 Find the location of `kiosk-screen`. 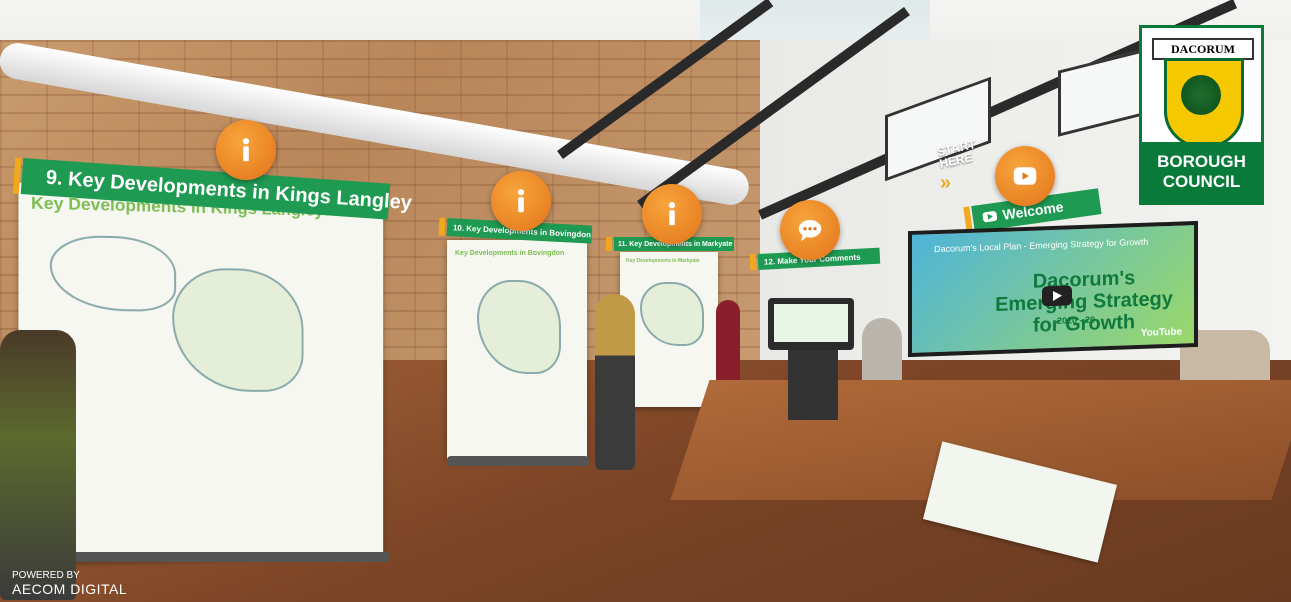

kiosk-screen is located at coordinates (811, 323).